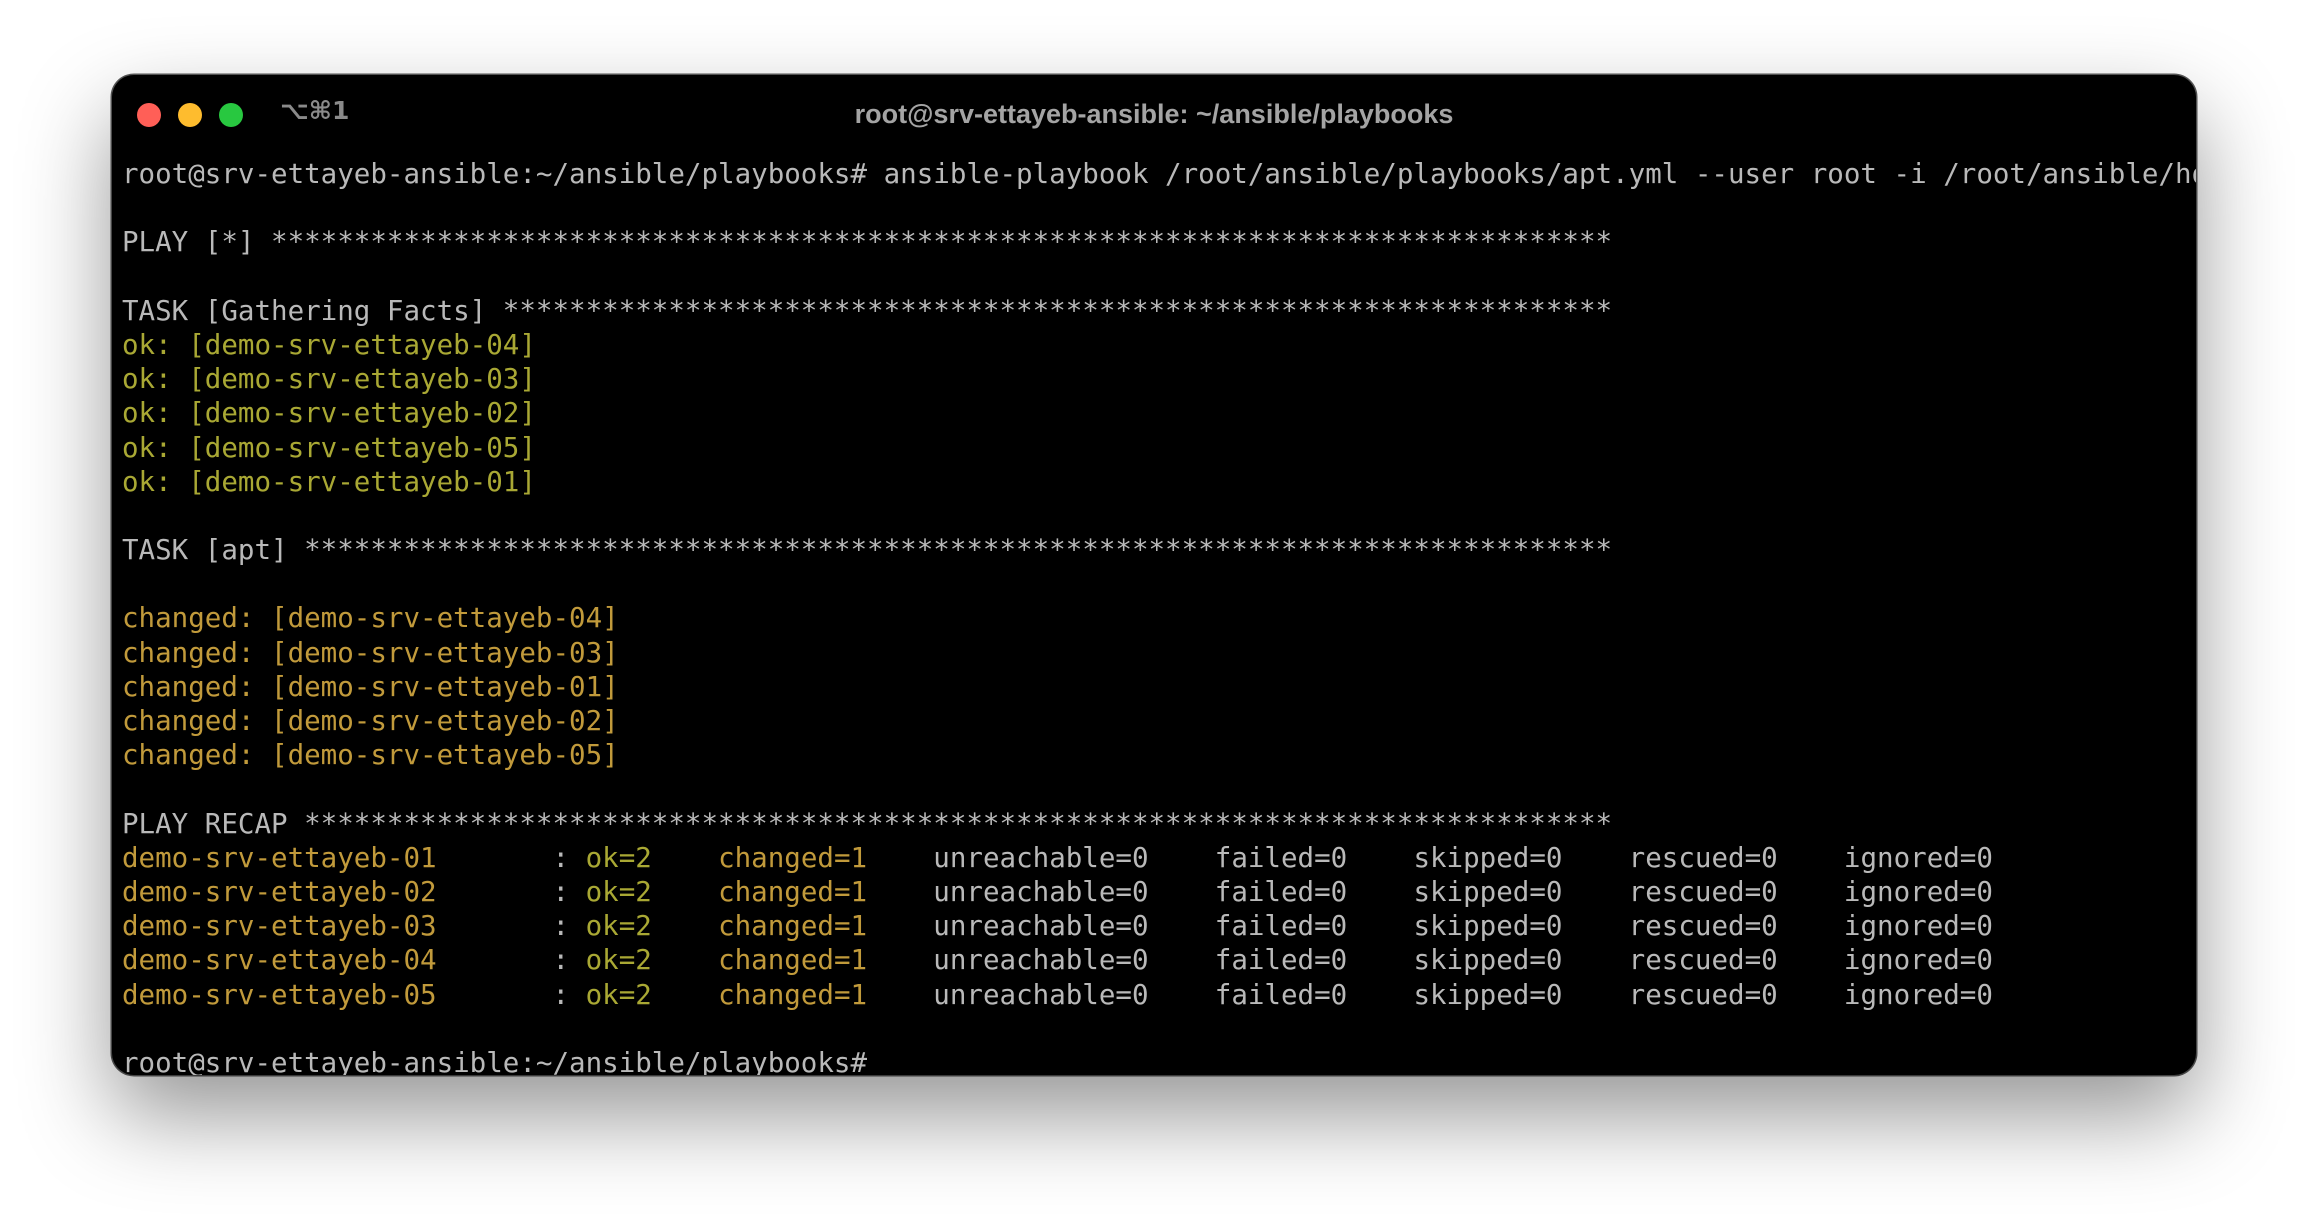 The height and width of the screenshot is (1226, 2308). What do you see at coordinates (370, 755) in the screenshot?
I see `apt-result-line: changed: [demo-srv-ettayeb-05]` at bounding box center [370, 755].